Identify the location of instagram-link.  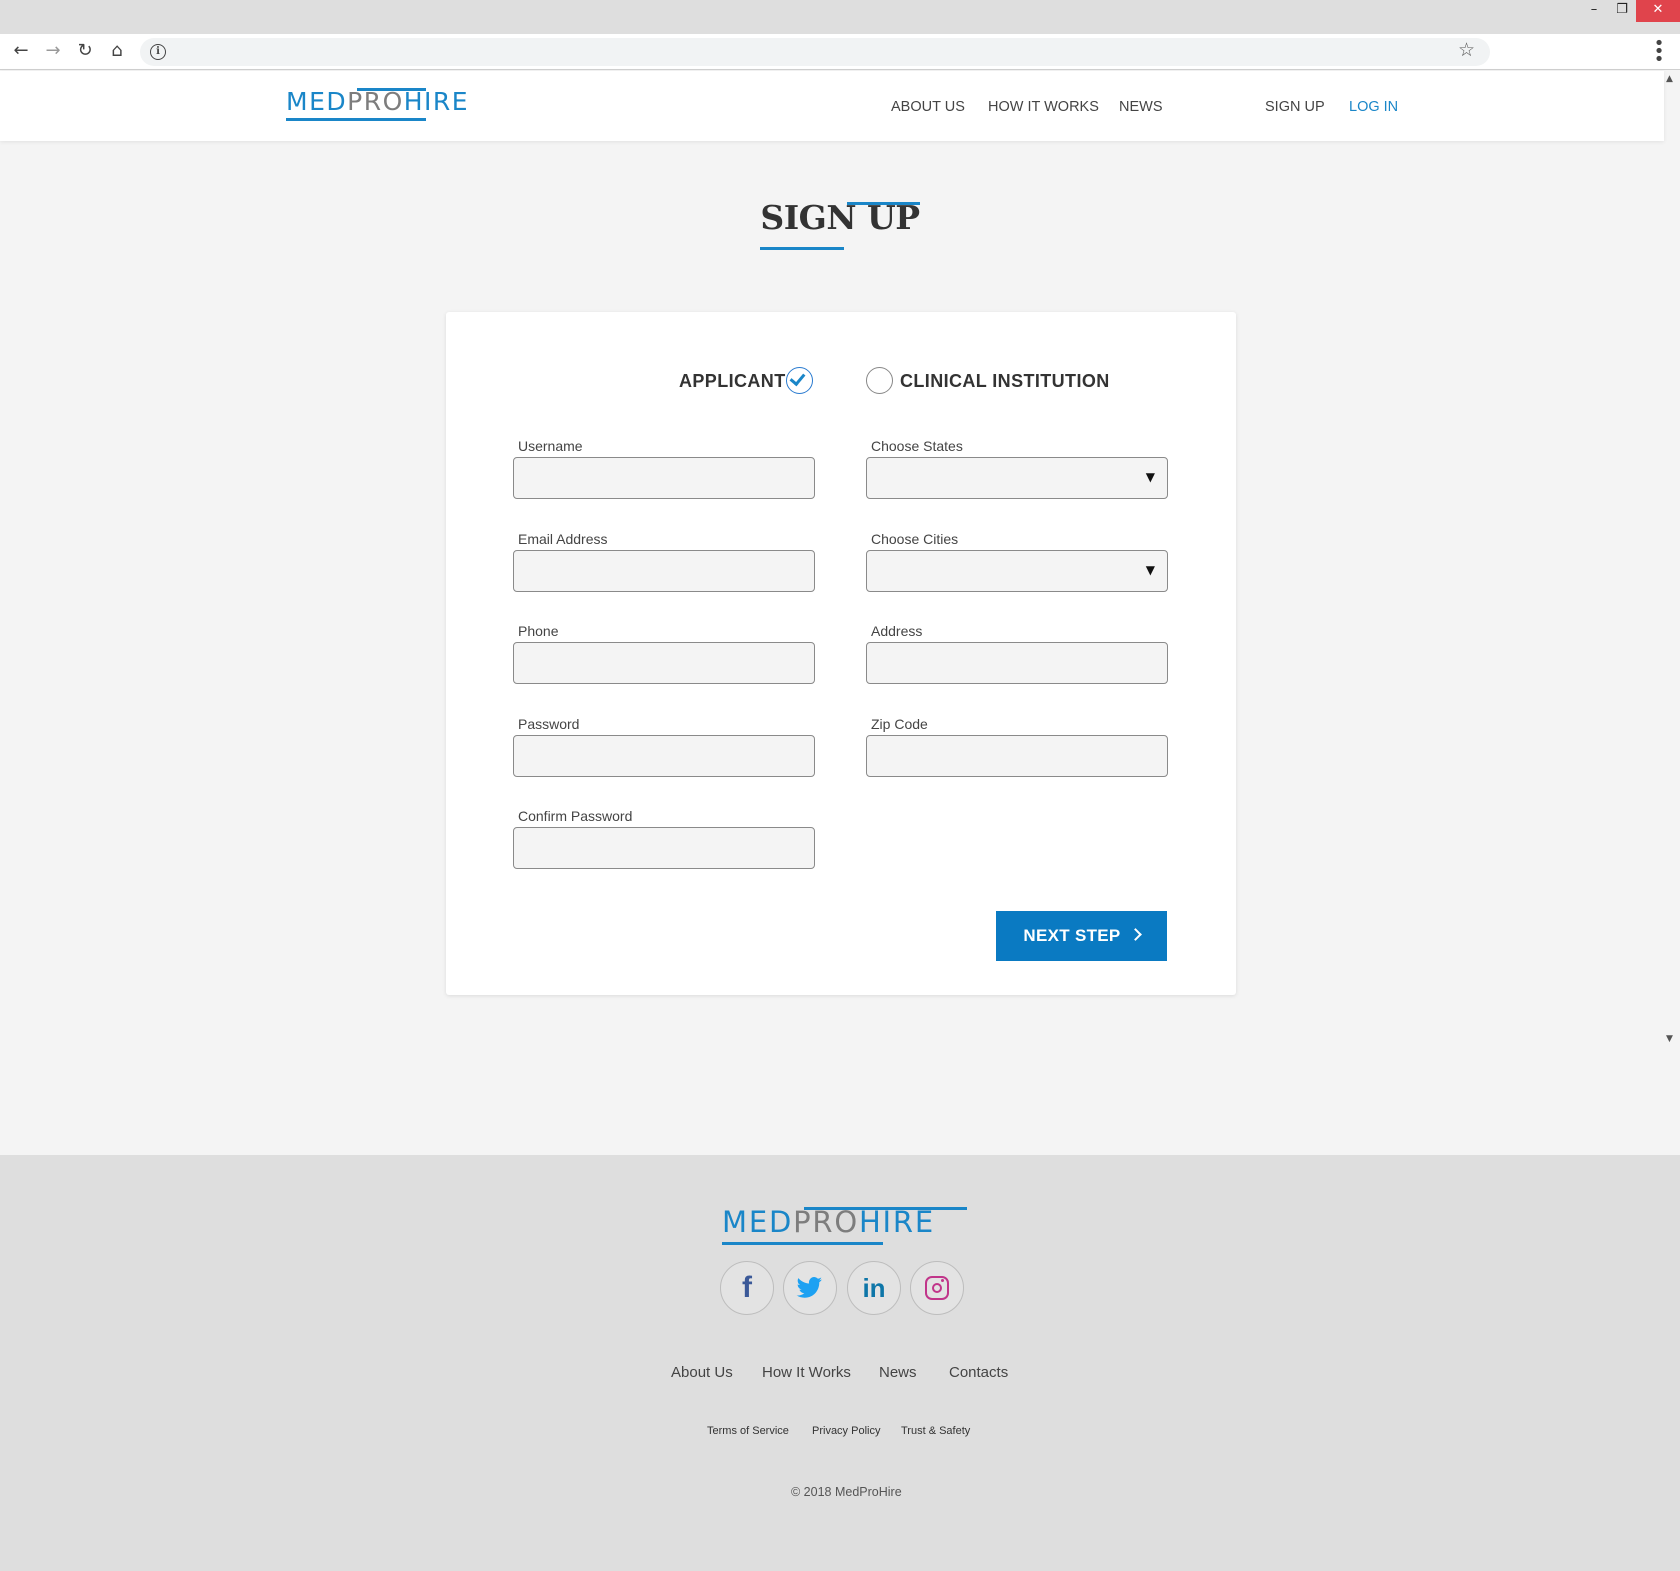
(937, 1288).